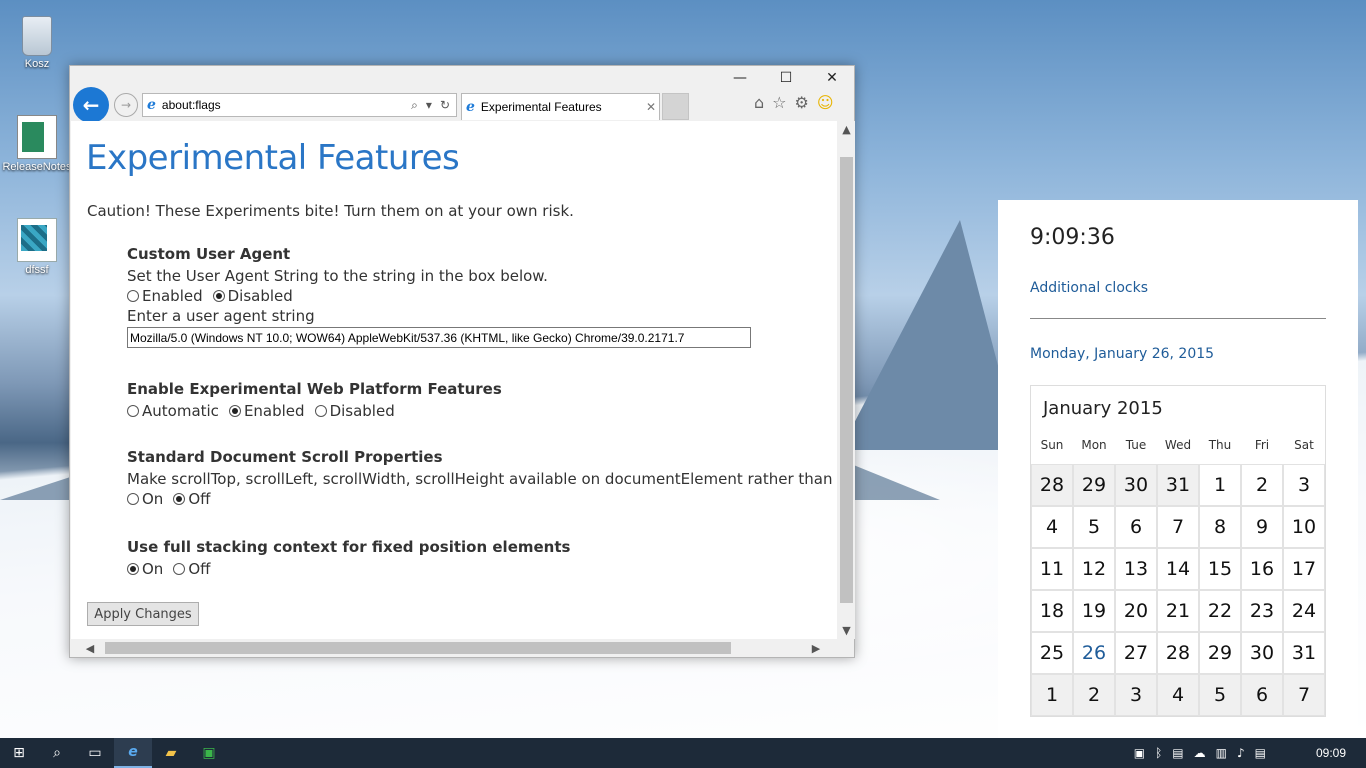 The width and height of the screenshot is (1366, 768). Describe the element at coordinates (846, 630) in the screenshot. I see `scroll-down-icon: ▼` at that location.